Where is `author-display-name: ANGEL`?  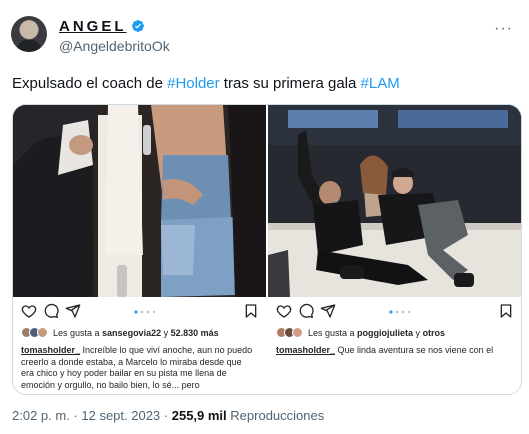
author-display-name: ANGEL is located at coordinates (93, 26).